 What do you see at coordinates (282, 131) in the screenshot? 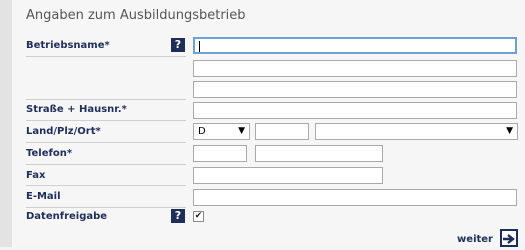
I see `plz-input` at bounding box center [282, 131].